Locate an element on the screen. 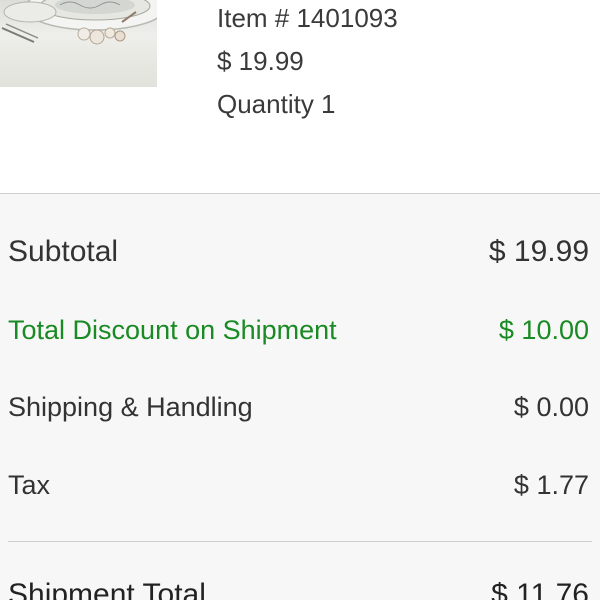 The image size is (600, 600). discount-label: Total Discount on Shipment is located at coordinates (172, 330).